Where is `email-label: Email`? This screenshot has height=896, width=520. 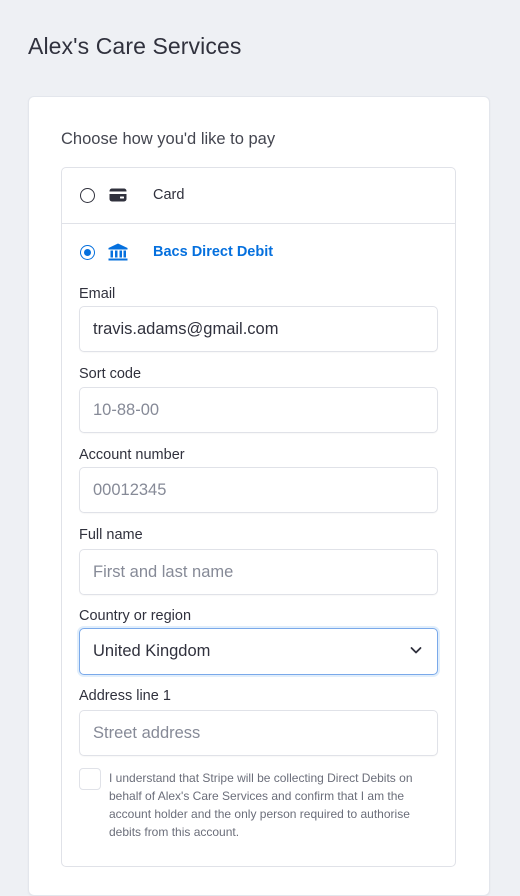
email-label: Email is located at coordinates (97, 294).